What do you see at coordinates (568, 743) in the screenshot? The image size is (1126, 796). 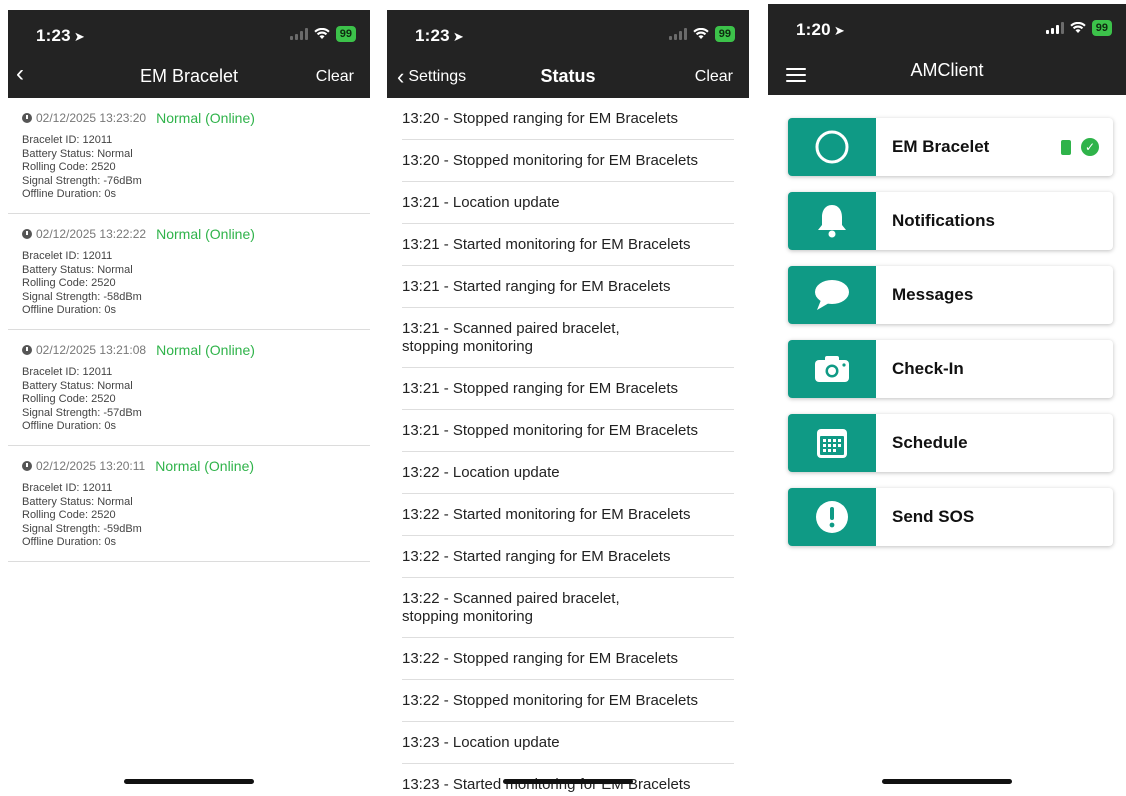 I see `list-item: 13:23 - Location update` at bounding box center [568, 743].